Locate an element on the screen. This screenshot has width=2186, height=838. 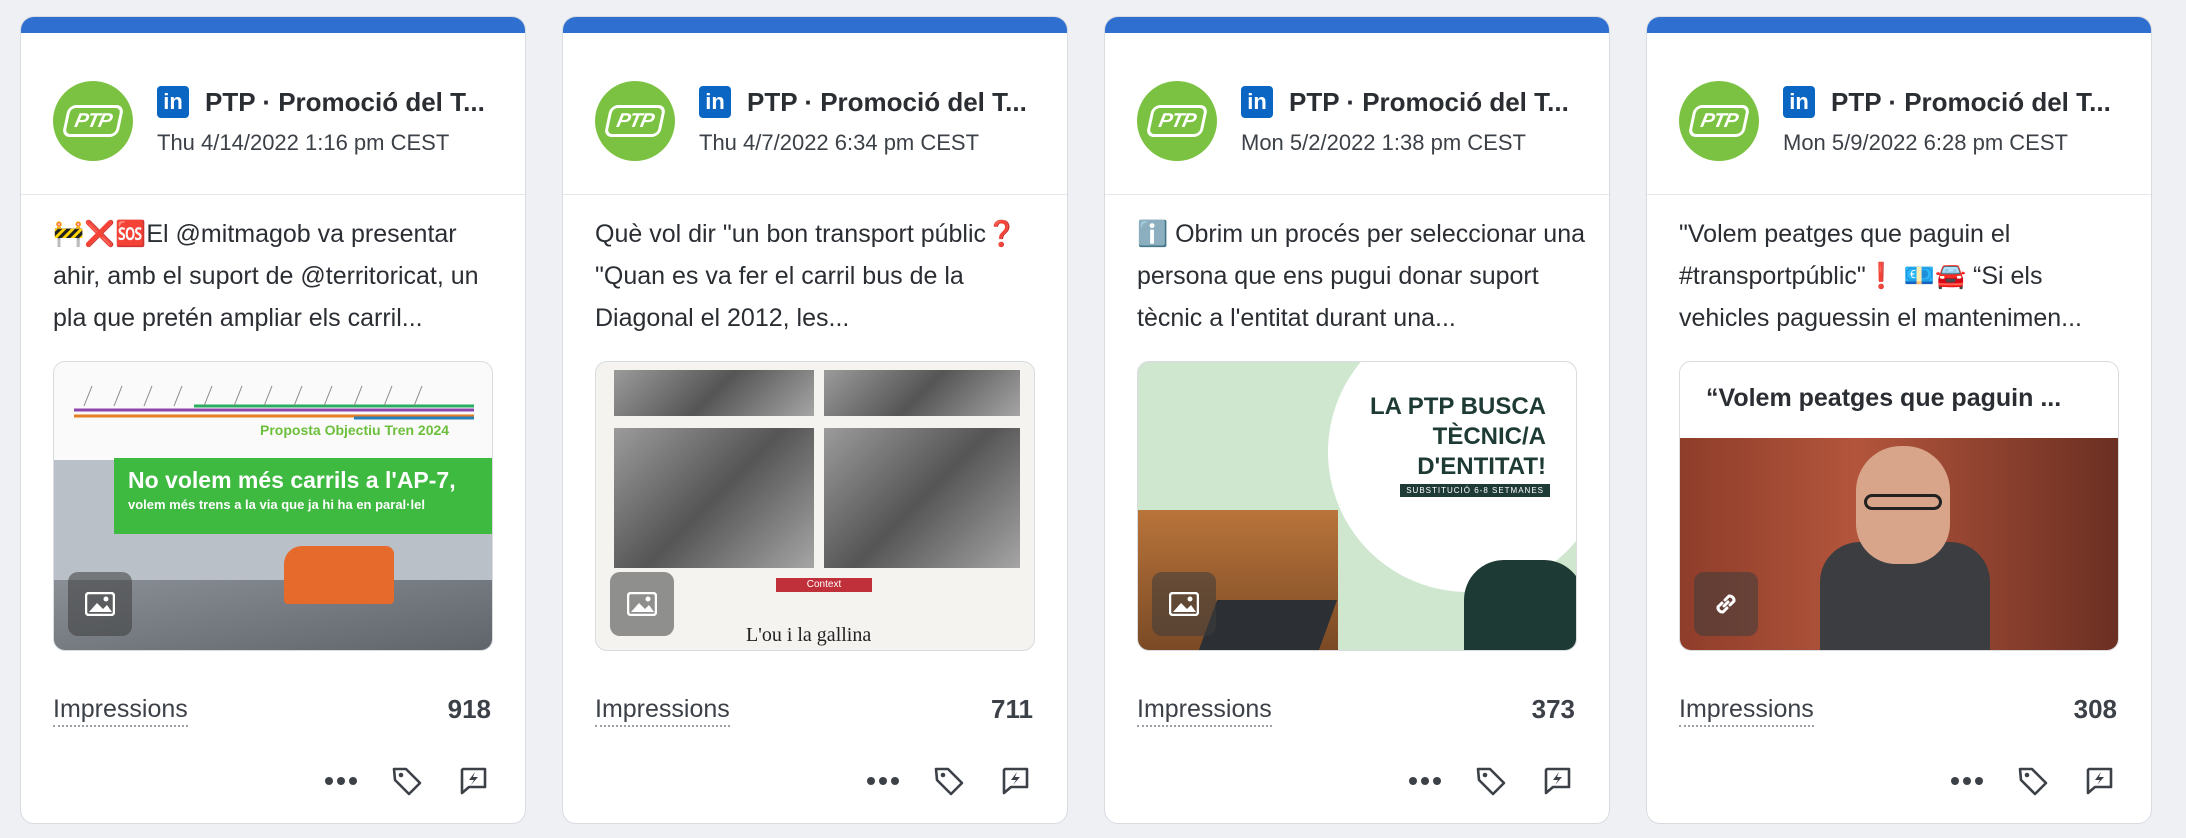
image-title-line: TÈCNIC/A is located at coordinates (1489, 436).